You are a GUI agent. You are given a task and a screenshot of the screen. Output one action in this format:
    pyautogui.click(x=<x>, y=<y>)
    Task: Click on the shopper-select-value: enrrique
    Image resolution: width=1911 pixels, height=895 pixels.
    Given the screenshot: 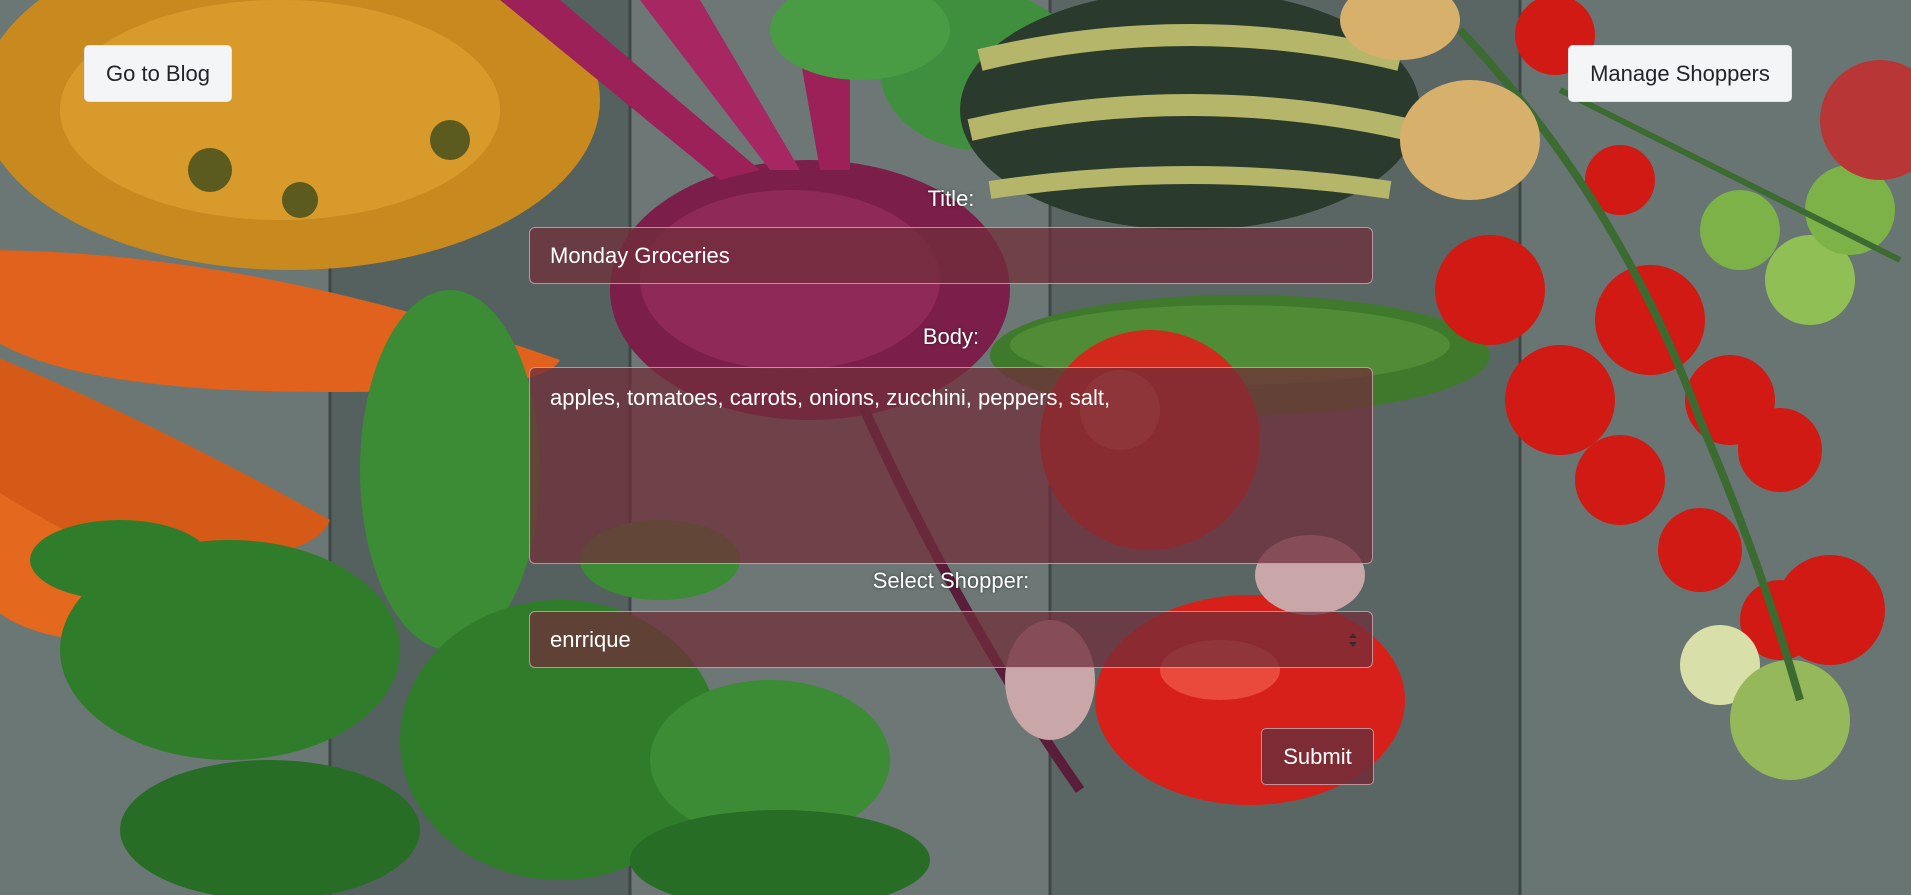 What is the action you would take?
    pyautogui.click(x=590, y=639)
    